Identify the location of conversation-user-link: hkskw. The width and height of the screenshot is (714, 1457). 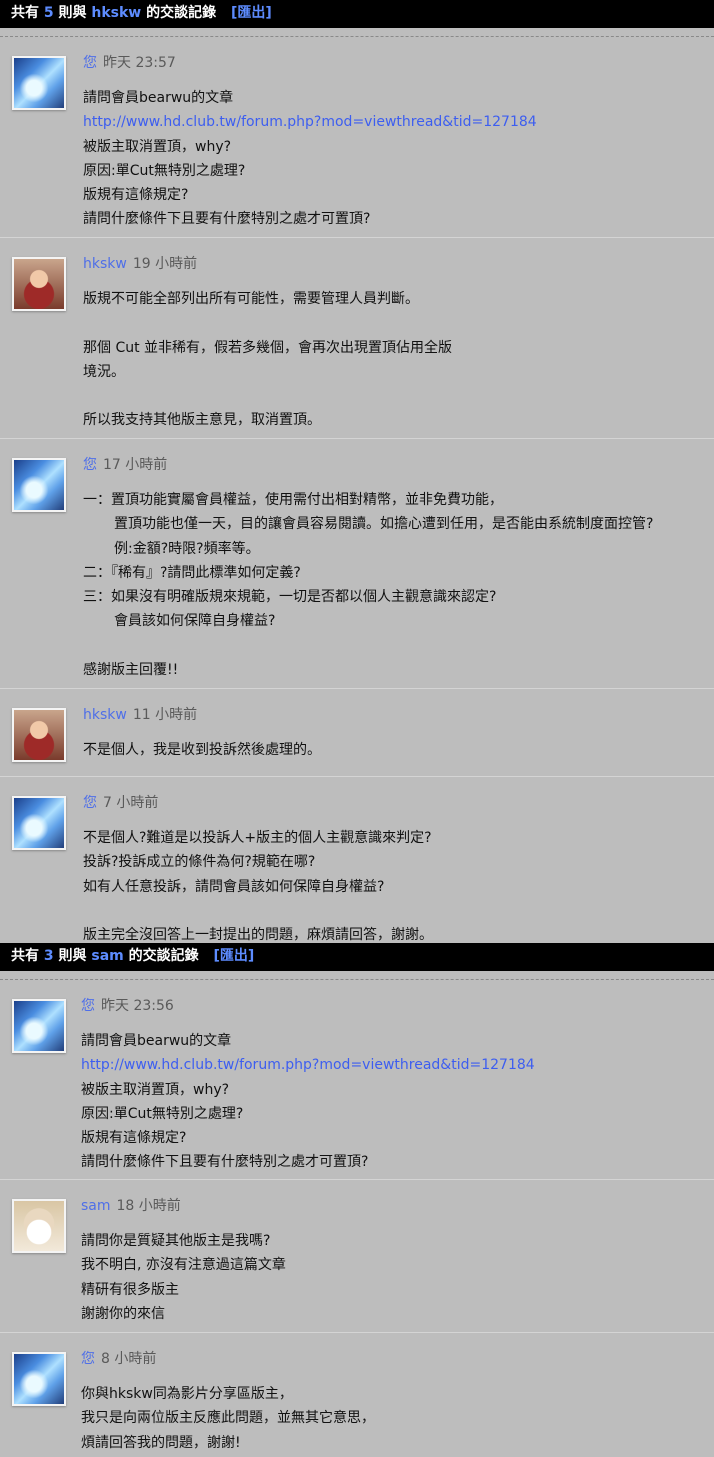
(116, 13).